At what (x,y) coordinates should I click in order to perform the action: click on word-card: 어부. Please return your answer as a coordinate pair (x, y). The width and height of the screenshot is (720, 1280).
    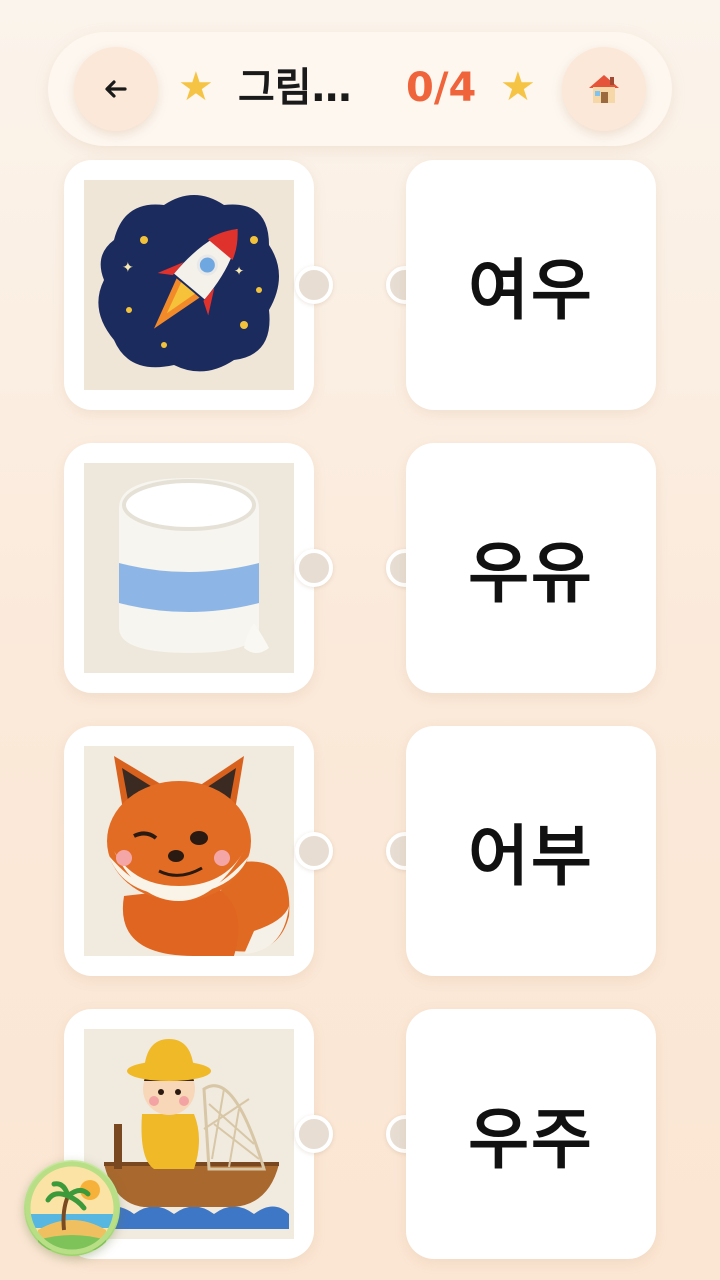
    Looking at the image, I should click on (531, 851).